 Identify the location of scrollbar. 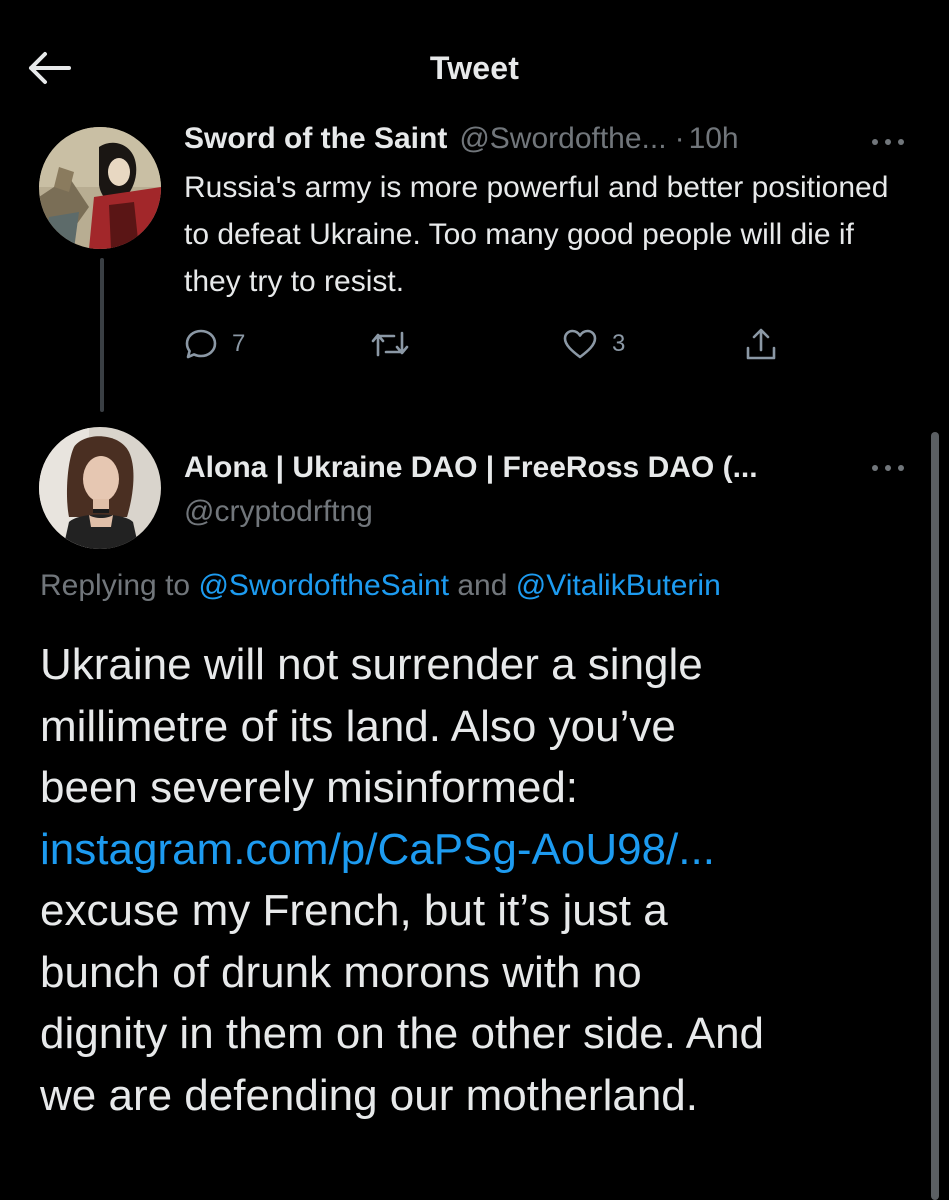
(935, 816).